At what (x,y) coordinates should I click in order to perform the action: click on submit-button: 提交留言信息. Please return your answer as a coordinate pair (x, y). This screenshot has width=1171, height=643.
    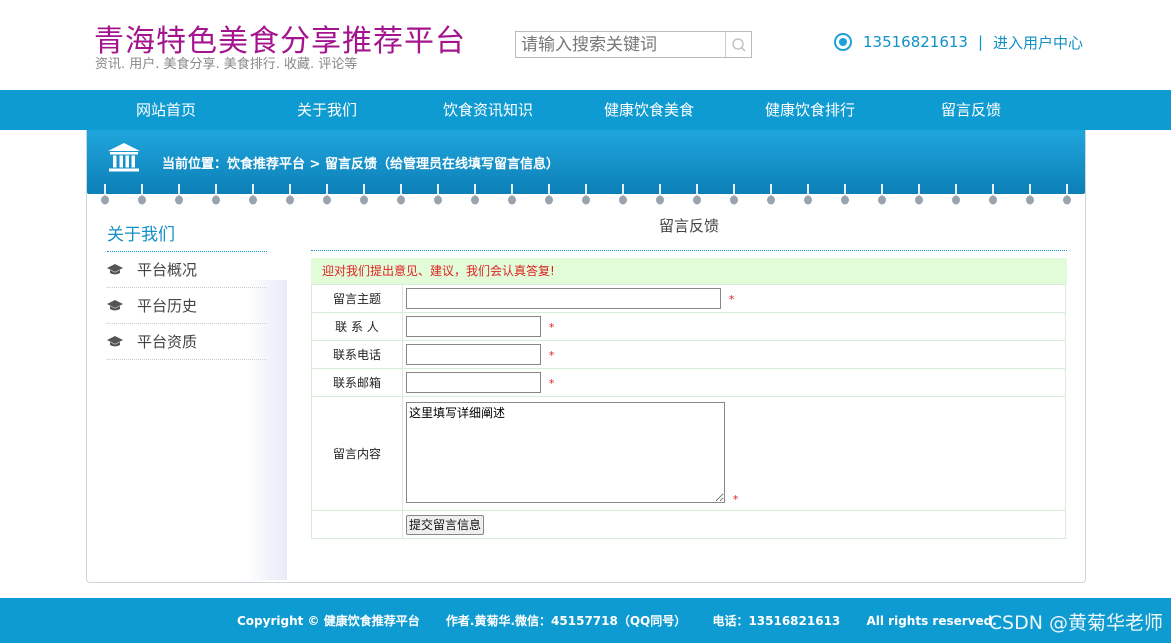
    Looking at the image, I should click on (445, 524).